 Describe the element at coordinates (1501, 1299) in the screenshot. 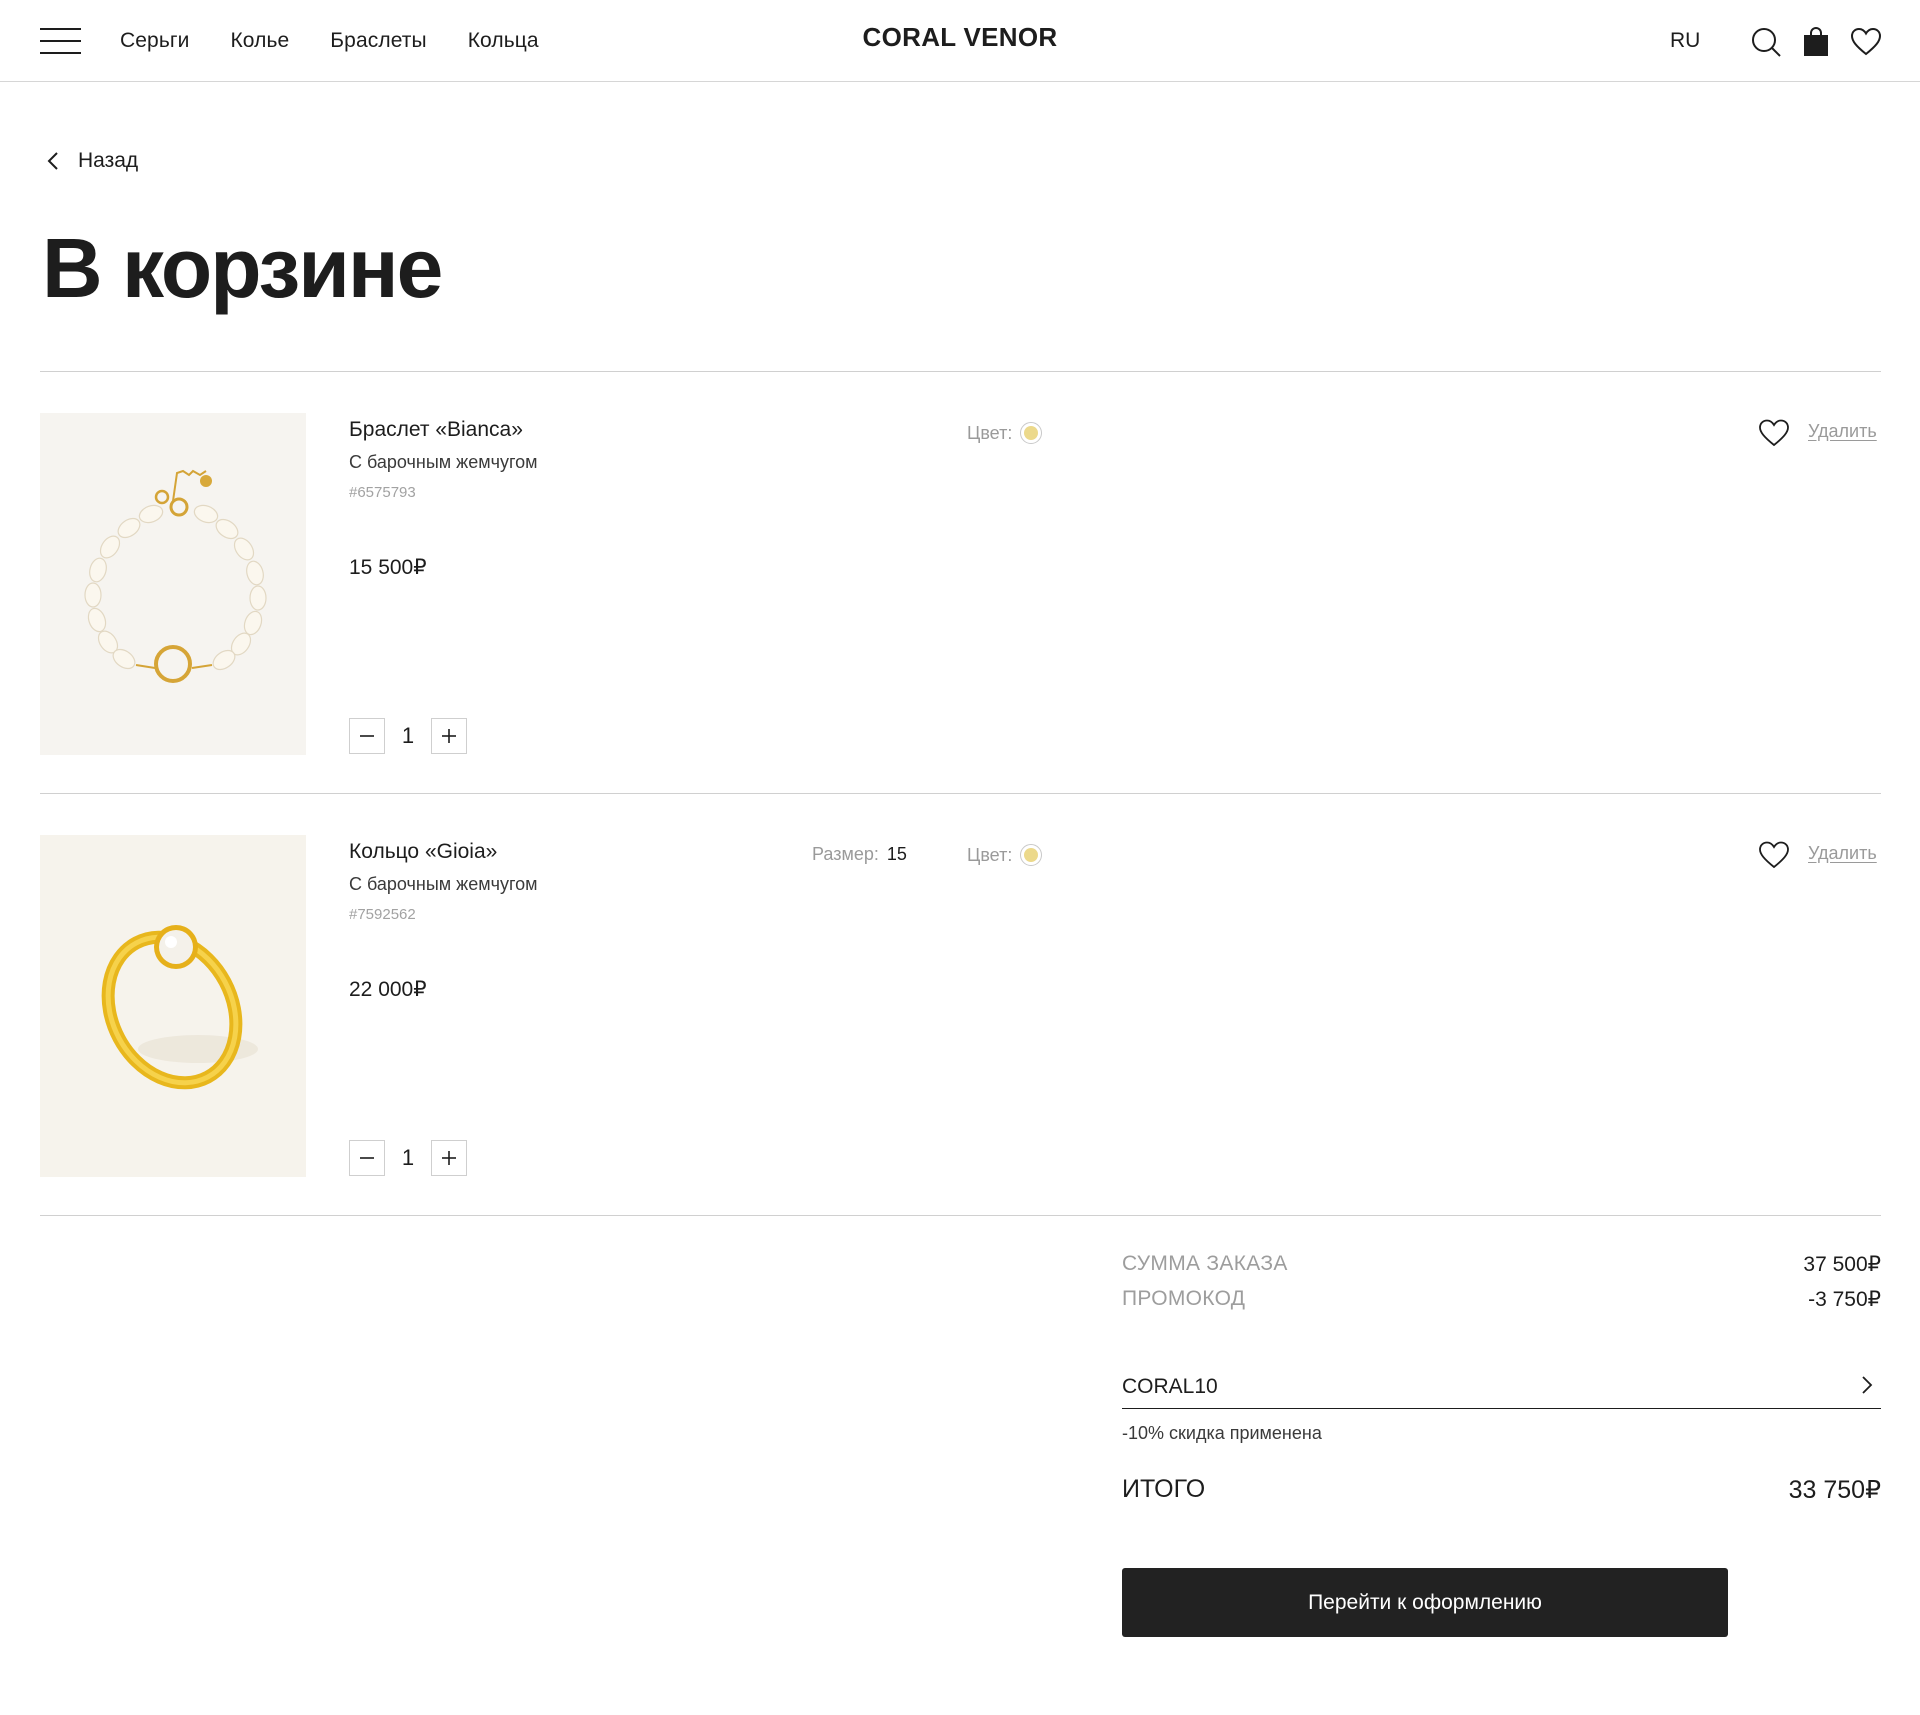

I see `promo-row: ПРОМОКОД -3 750₽` at that location.